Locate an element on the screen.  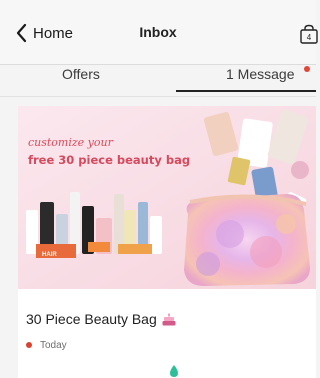
shopping-bag-icon: 4 is located at coordinates (309, 34).